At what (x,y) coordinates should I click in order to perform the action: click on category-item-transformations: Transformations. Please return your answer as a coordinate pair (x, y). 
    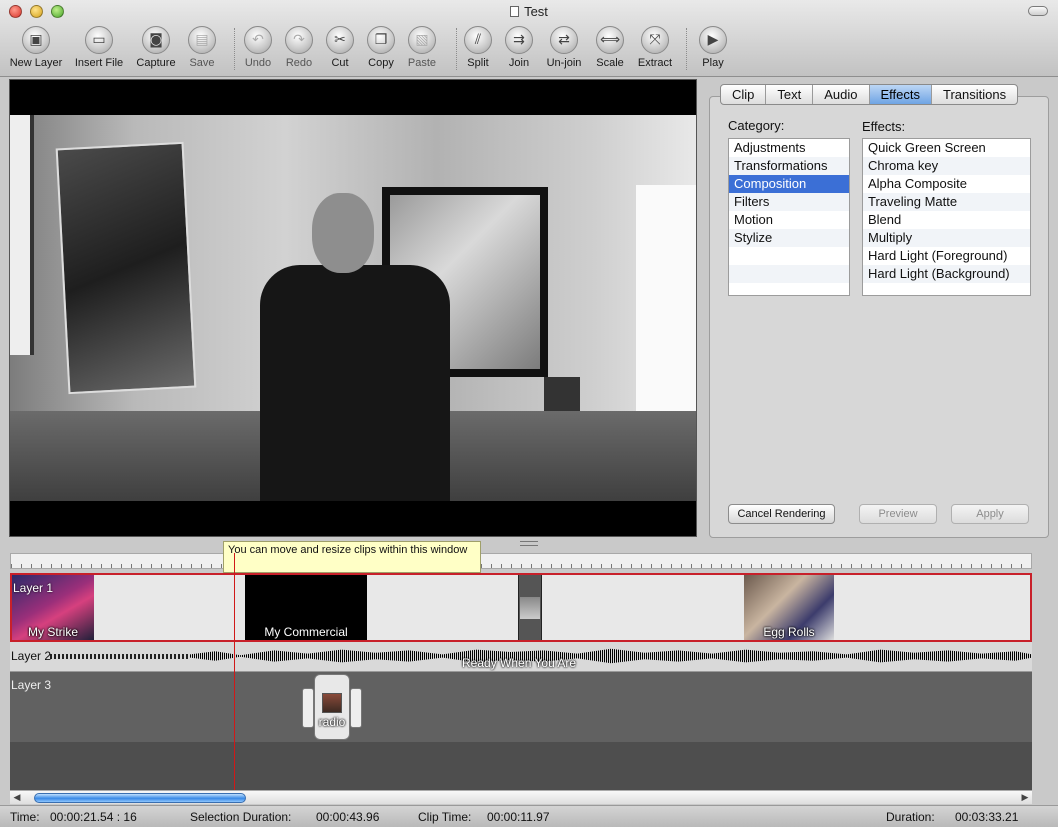
    Looking at the image, I should click on (789, 166).